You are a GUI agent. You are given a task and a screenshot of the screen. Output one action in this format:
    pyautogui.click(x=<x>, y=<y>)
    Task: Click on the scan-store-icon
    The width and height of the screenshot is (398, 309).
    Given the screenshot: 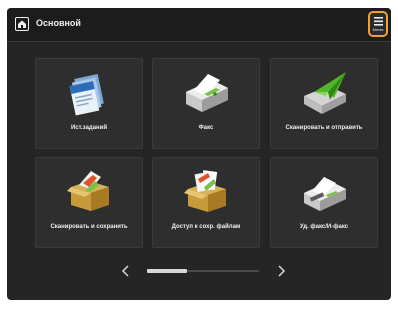 What is the action you would take?
    pyautogui.click(x=88, y=191)
    